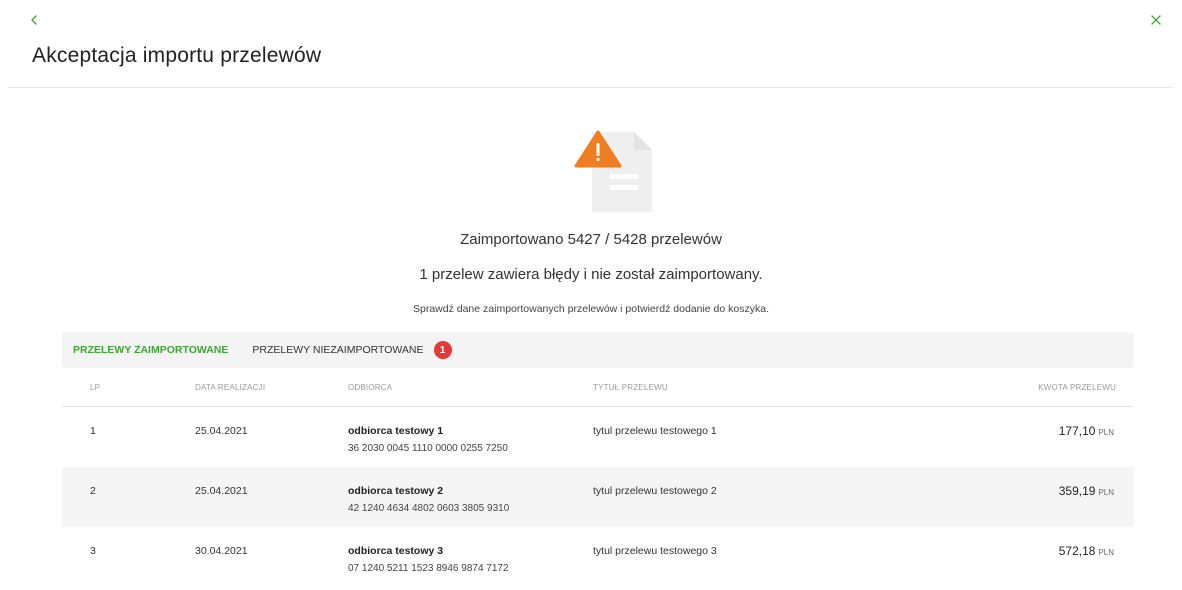  Describe the element at coordinates (655, 431) in the screenshot. I see `row-transfer-title: tytul przelewu testowego 1` at that location.